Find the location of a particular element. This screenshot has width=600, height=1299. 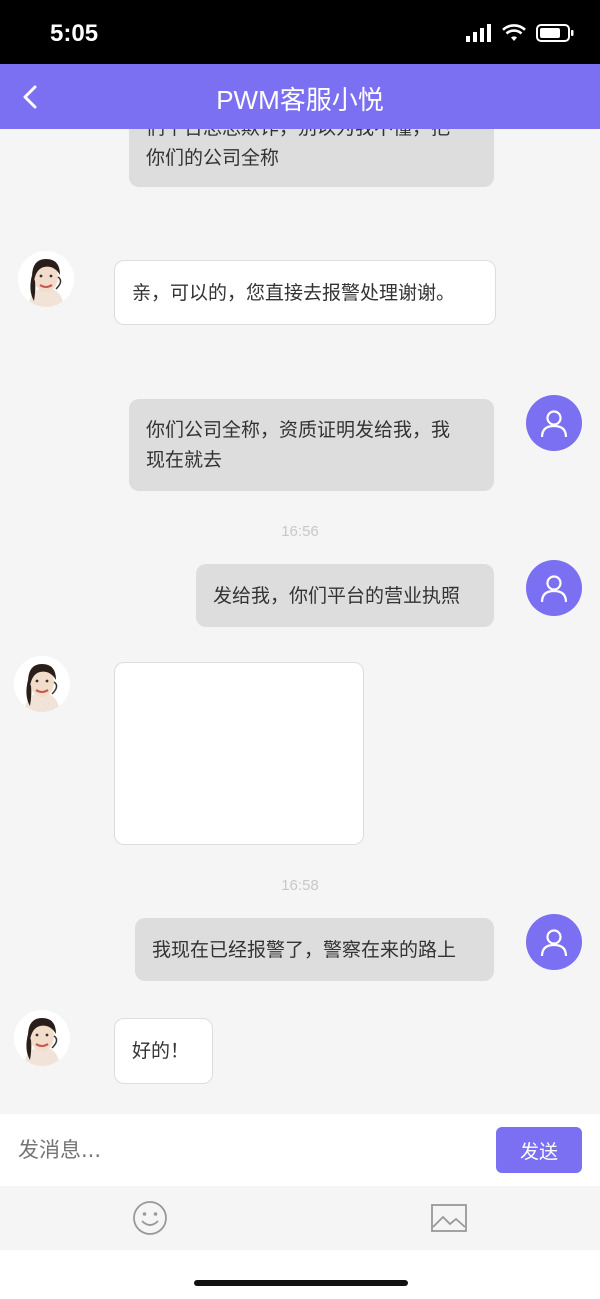

message-bubble-incoming: 亲，可以的，您直接去报警处理谢谢。 is located at coordinates (305, 292).